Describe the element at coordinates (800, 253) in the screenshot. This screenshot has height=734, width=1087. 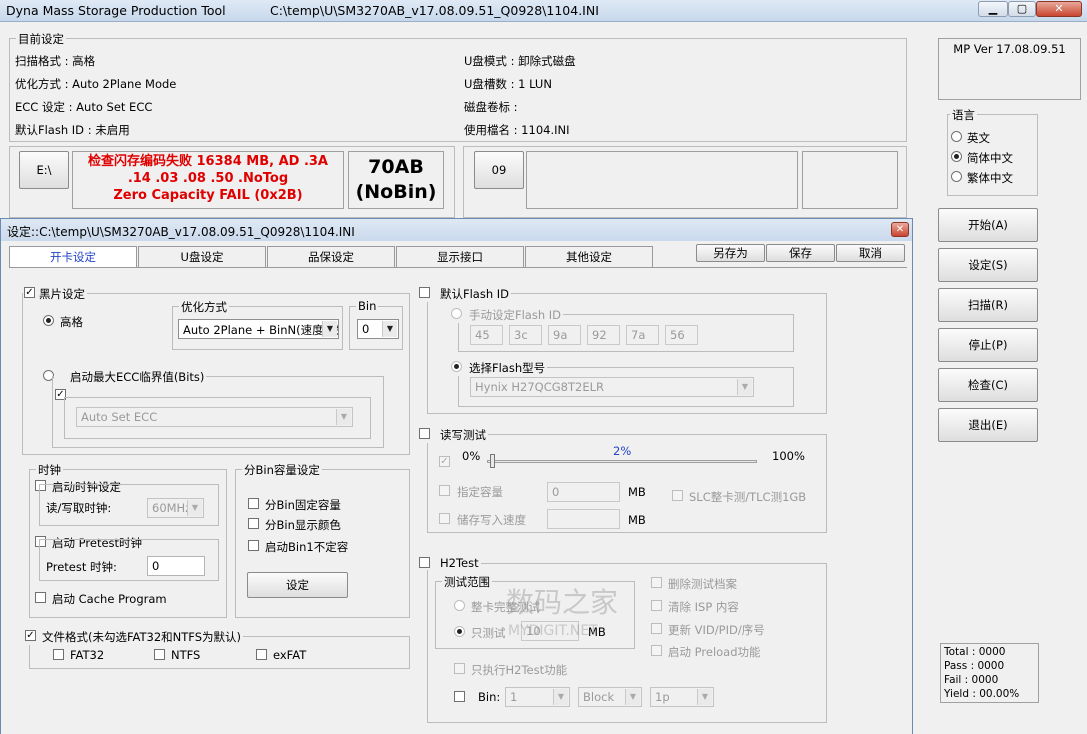
I see `save-button: 保存` at that location.